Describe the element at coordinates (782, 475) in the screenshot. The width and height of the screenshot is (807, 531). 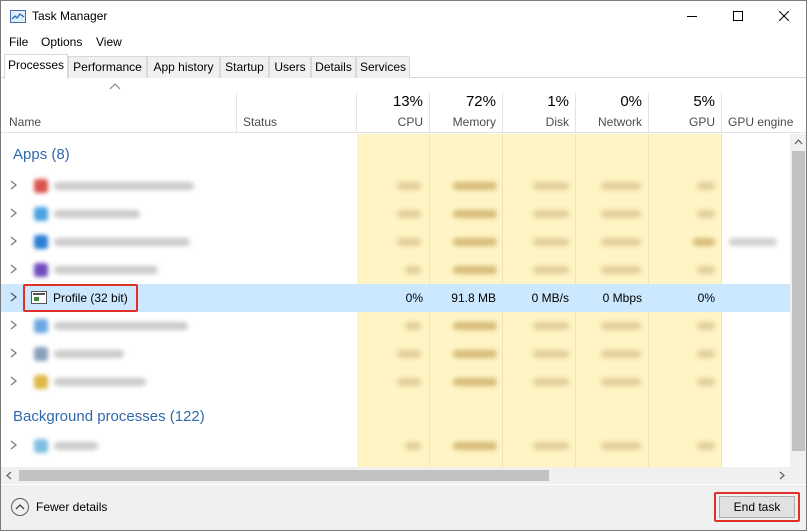
I see `scroll-right-icon` at that location.